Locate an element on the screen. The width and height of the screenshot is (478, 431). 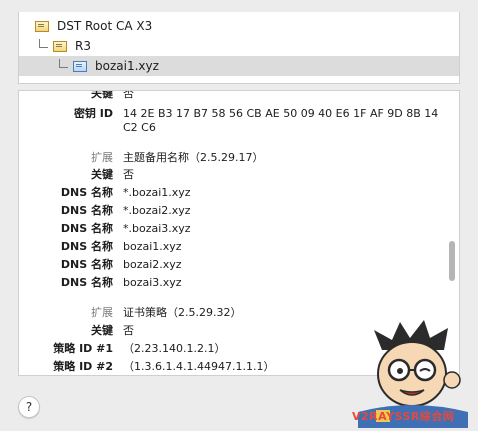
field-value: bozai3.xyz is located at coordinates (152, 282).